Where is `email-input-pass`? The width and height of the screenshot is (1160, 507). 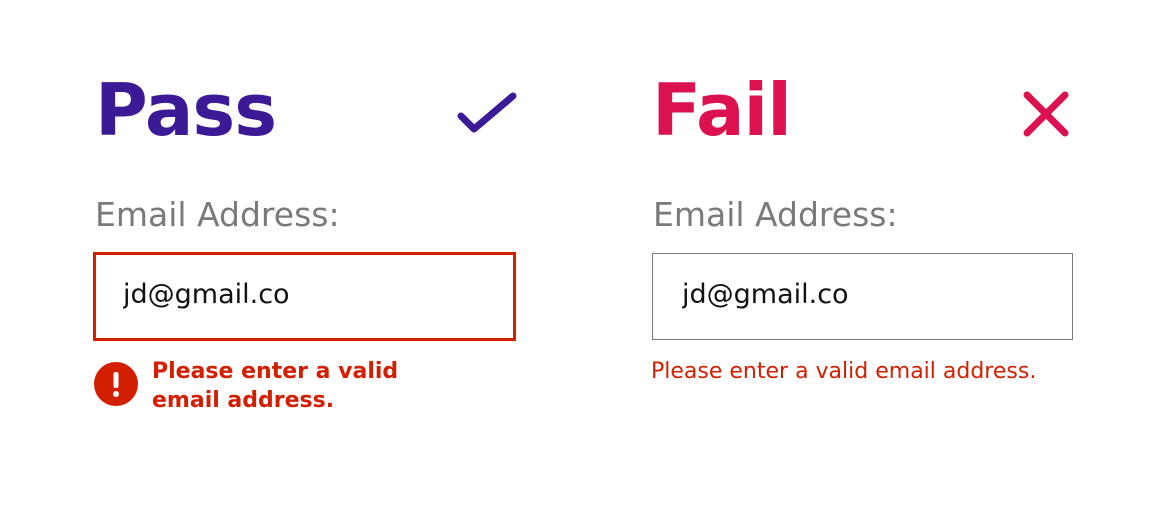
email-input-pass is located at coordinates (304, 296).